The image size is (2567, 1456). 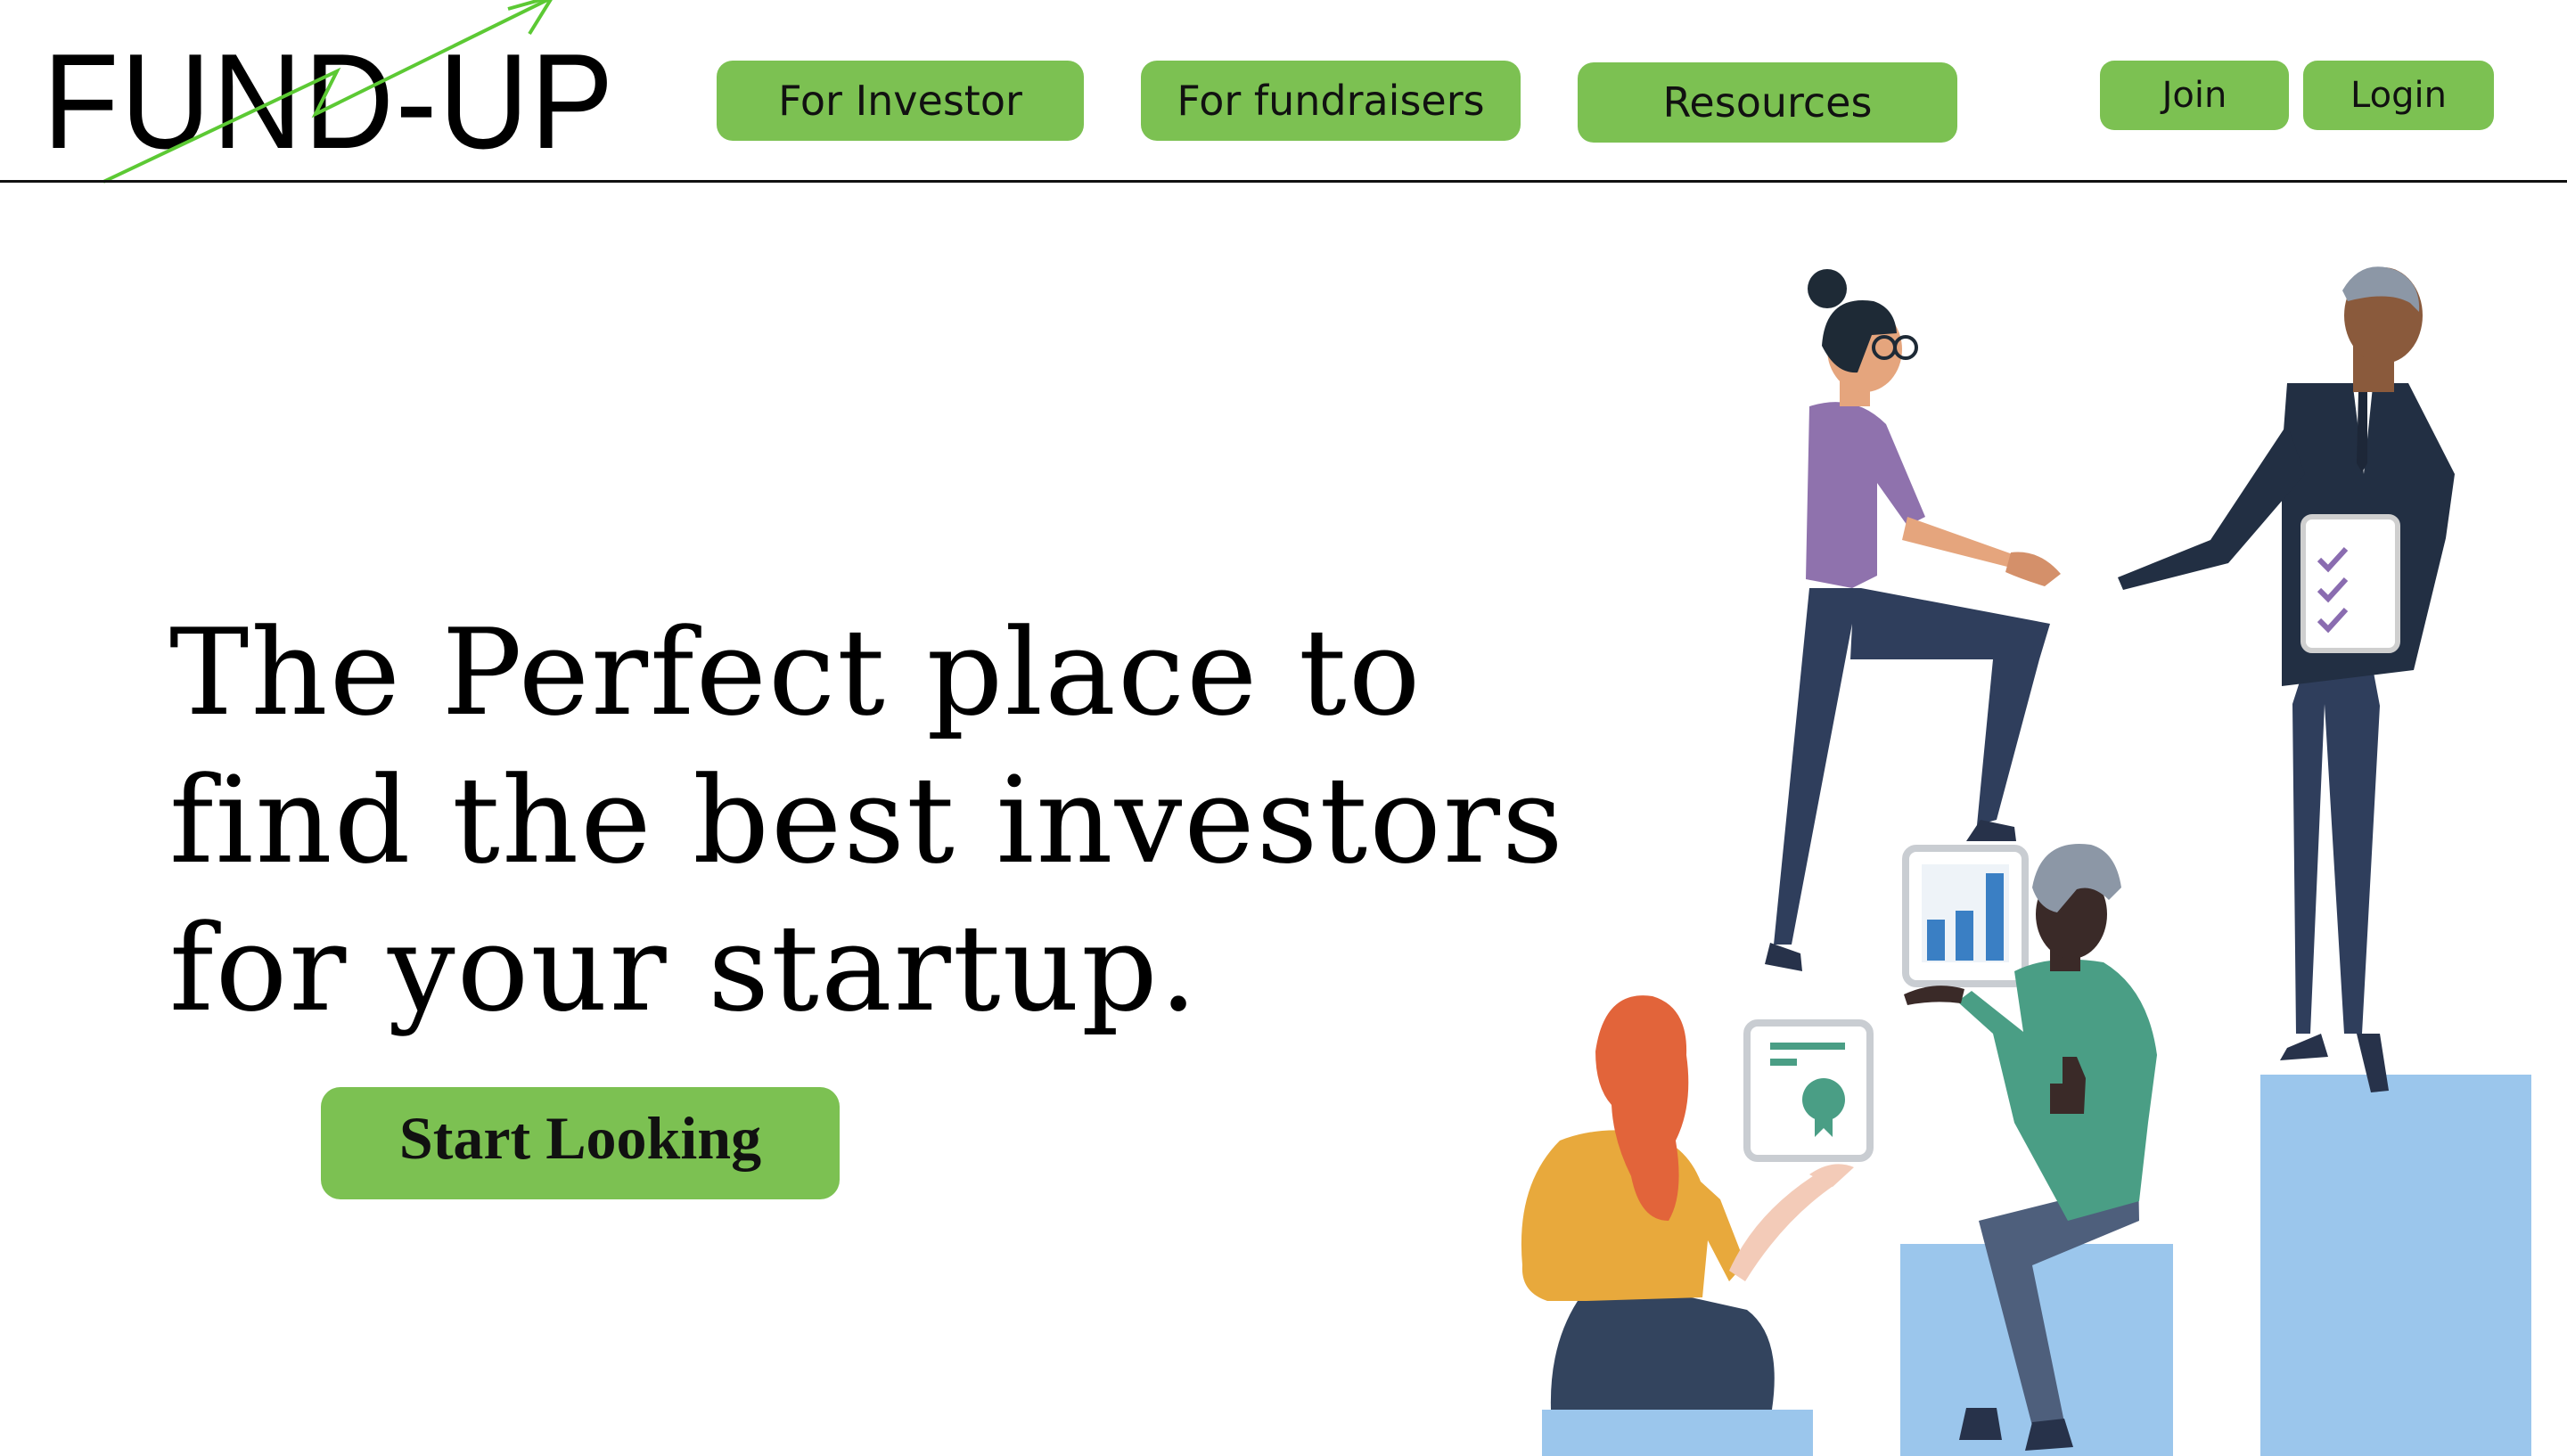 I want to click on login-button: Login, so click(x=2398, y=95).